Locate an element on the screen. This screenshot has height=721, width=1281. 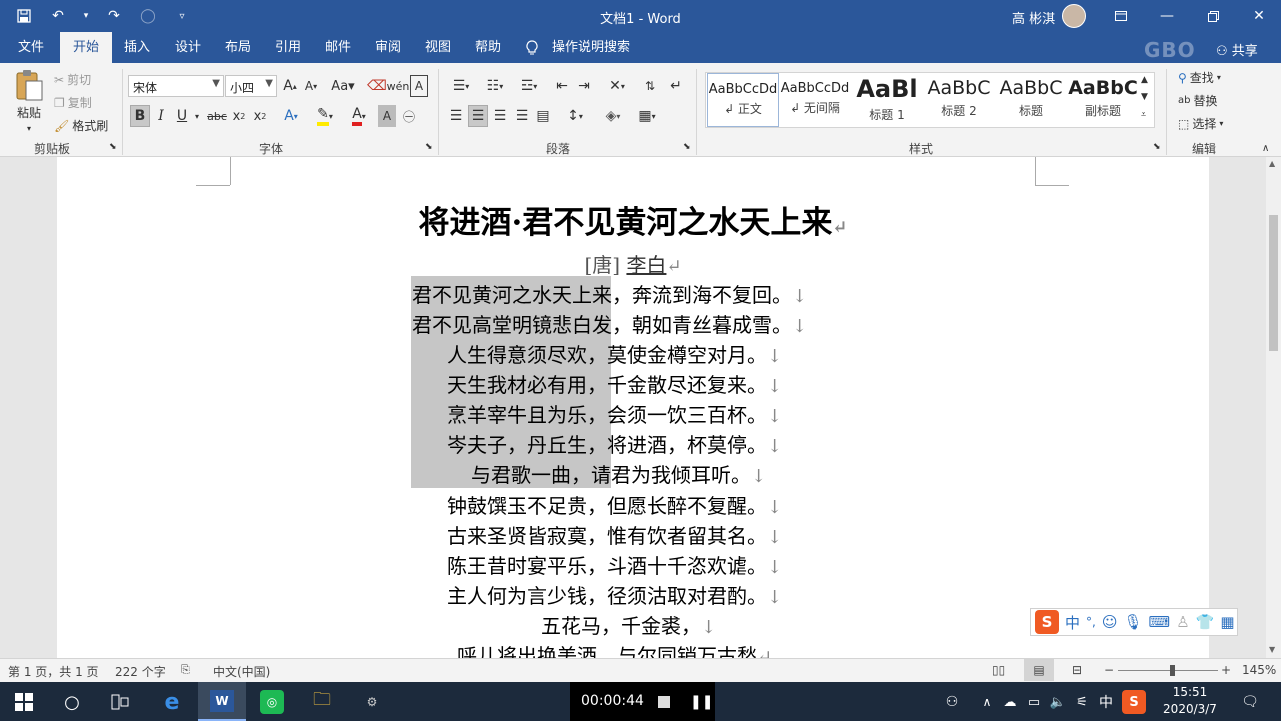
character-border-icon: A is located at coordinates (419, 86).